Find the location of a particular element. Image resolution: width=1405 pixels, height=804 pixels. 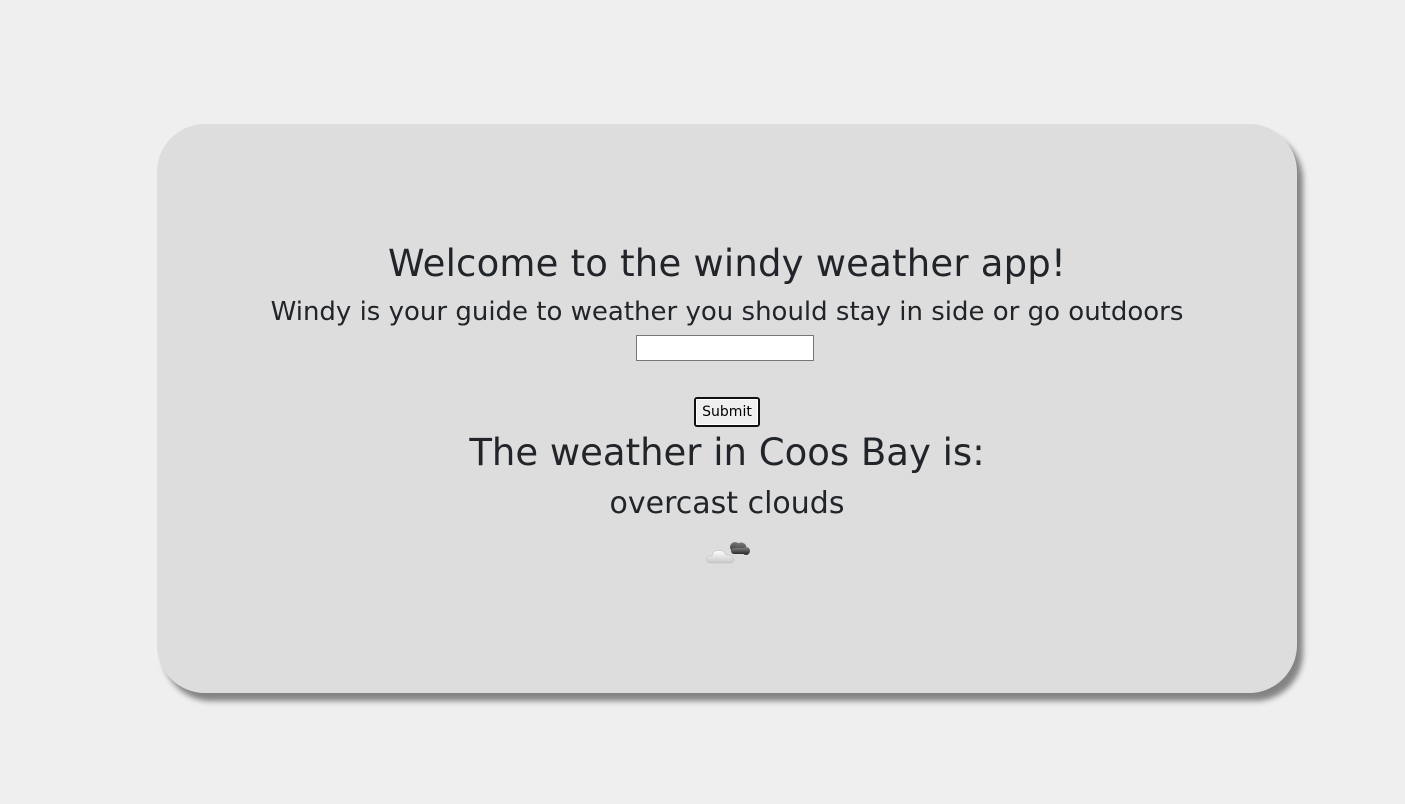

overcast-clouds-icon is located at coordinates (728, 552).